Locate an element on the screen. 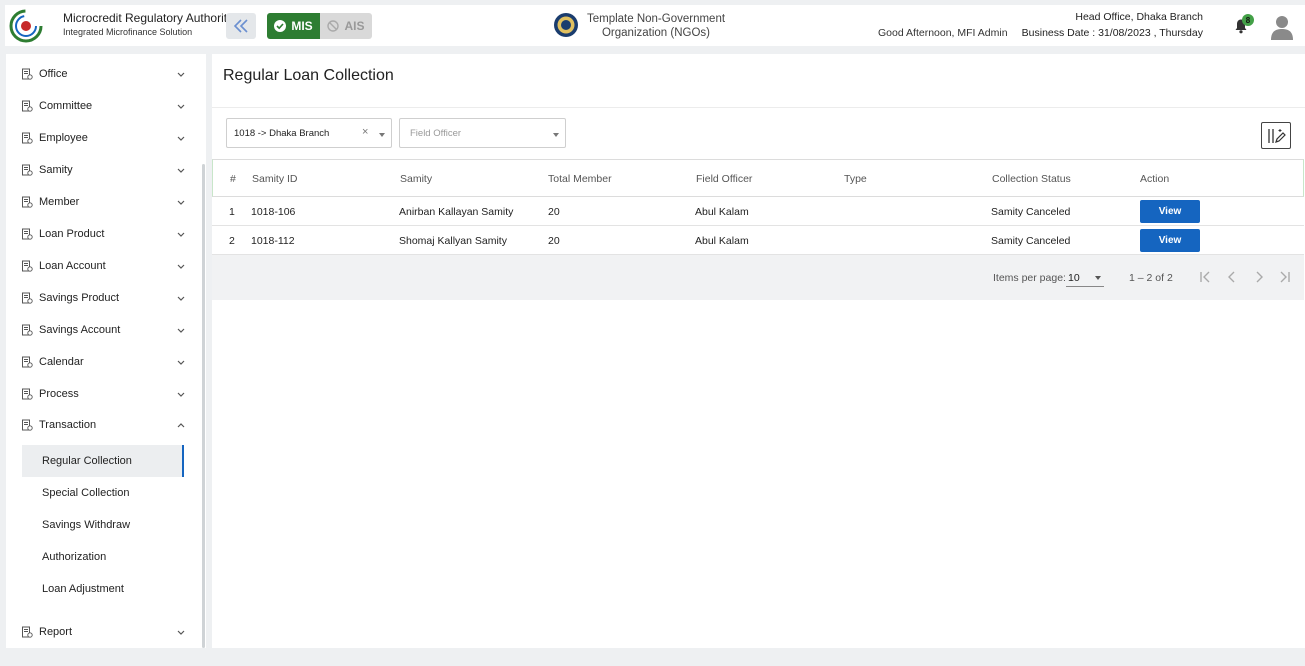  sidebar-item-report: Report is located at coordinates (104, 632).